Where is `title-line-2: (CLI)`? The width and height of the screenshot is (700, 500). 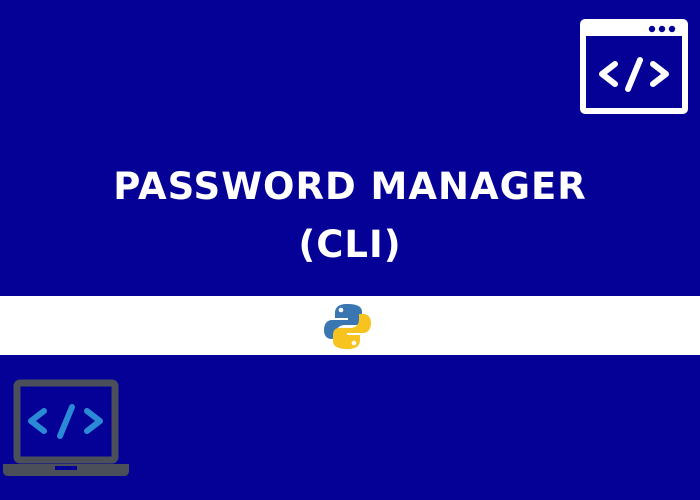 title-line-2: (CLI) is located at coordinates (350, 244).